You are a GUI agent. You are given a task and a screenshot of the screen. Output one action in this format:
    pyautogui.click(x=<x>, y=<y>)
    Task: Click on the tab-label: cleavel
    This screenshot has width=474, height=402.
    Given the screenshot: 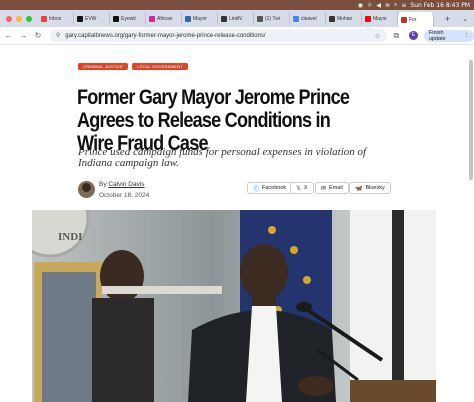 What is the action you would take?
    pyautogui.click(x=309, y=18)
    